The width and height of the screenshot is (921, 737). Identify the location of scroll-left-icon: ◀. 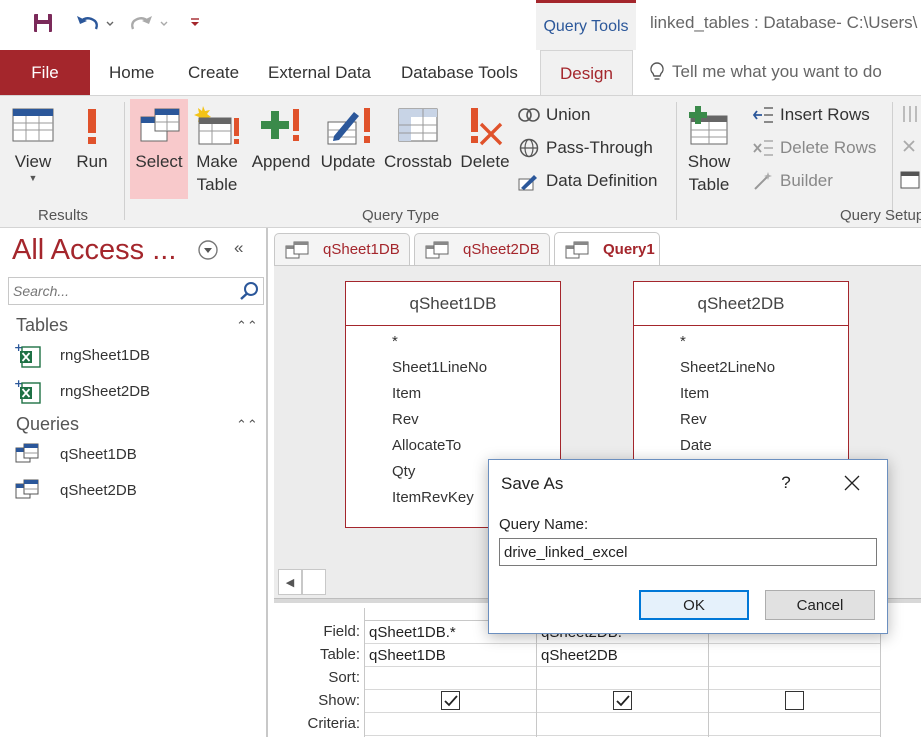
(290, 582).